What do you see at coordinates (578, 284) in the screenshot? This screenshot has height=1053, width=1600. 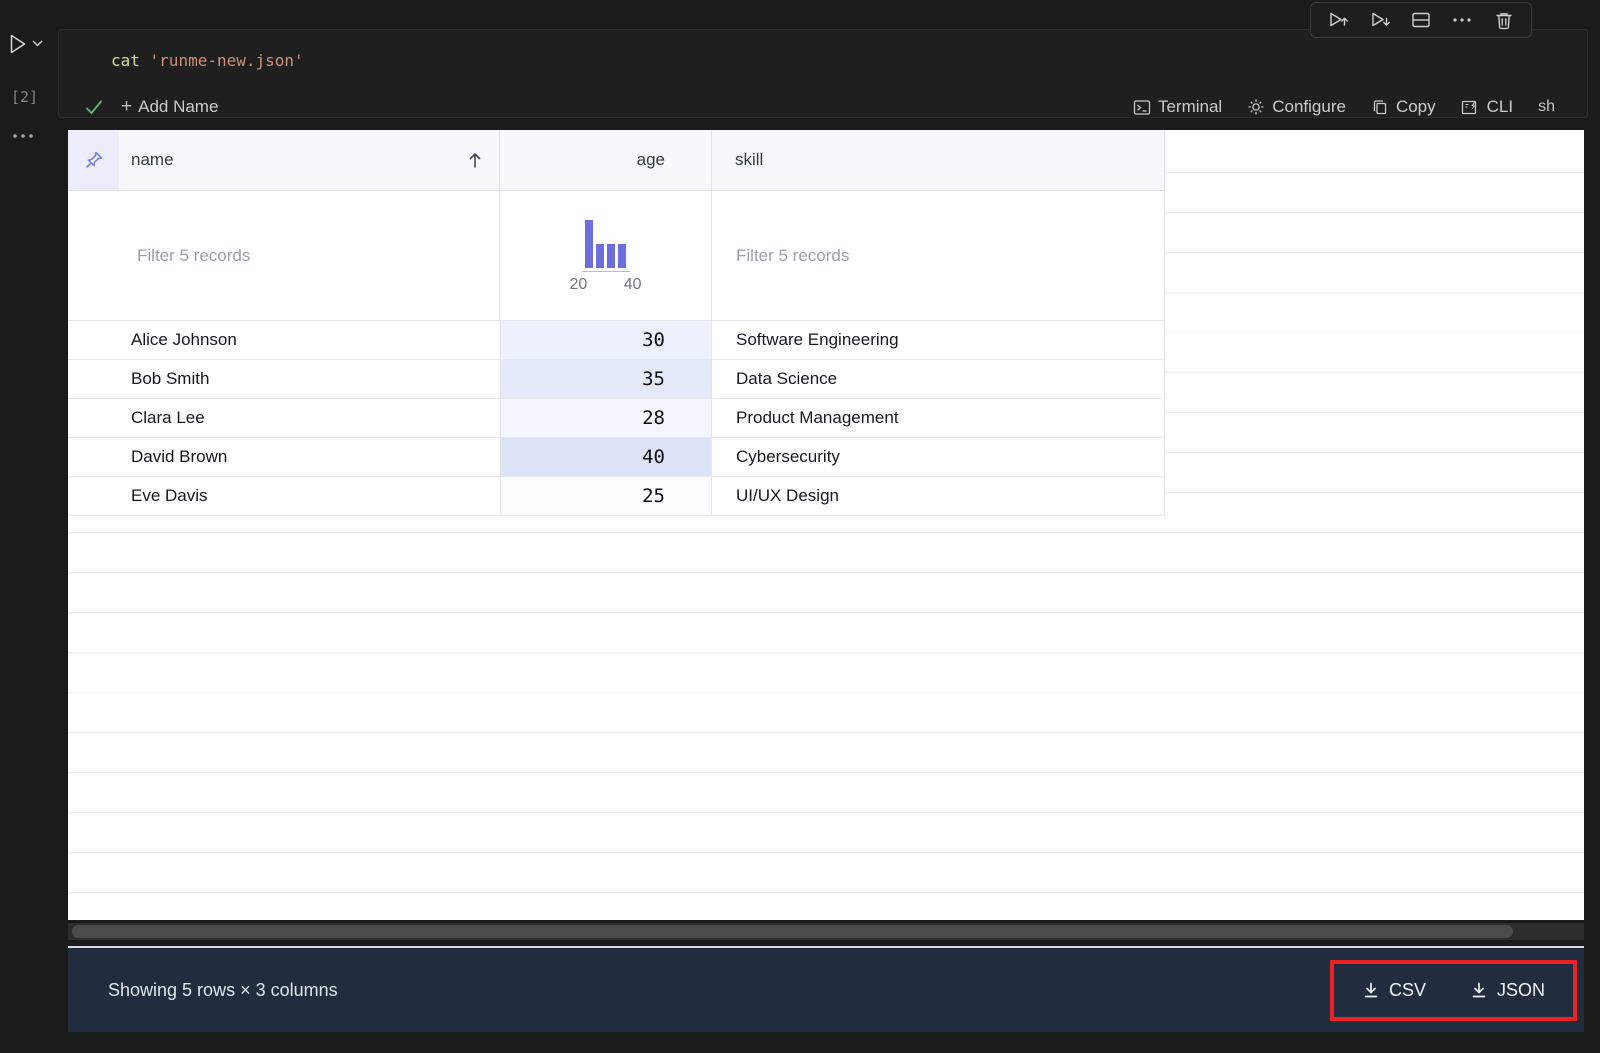 I see `age-tick-min: 20` at bounding box center [578, 284].